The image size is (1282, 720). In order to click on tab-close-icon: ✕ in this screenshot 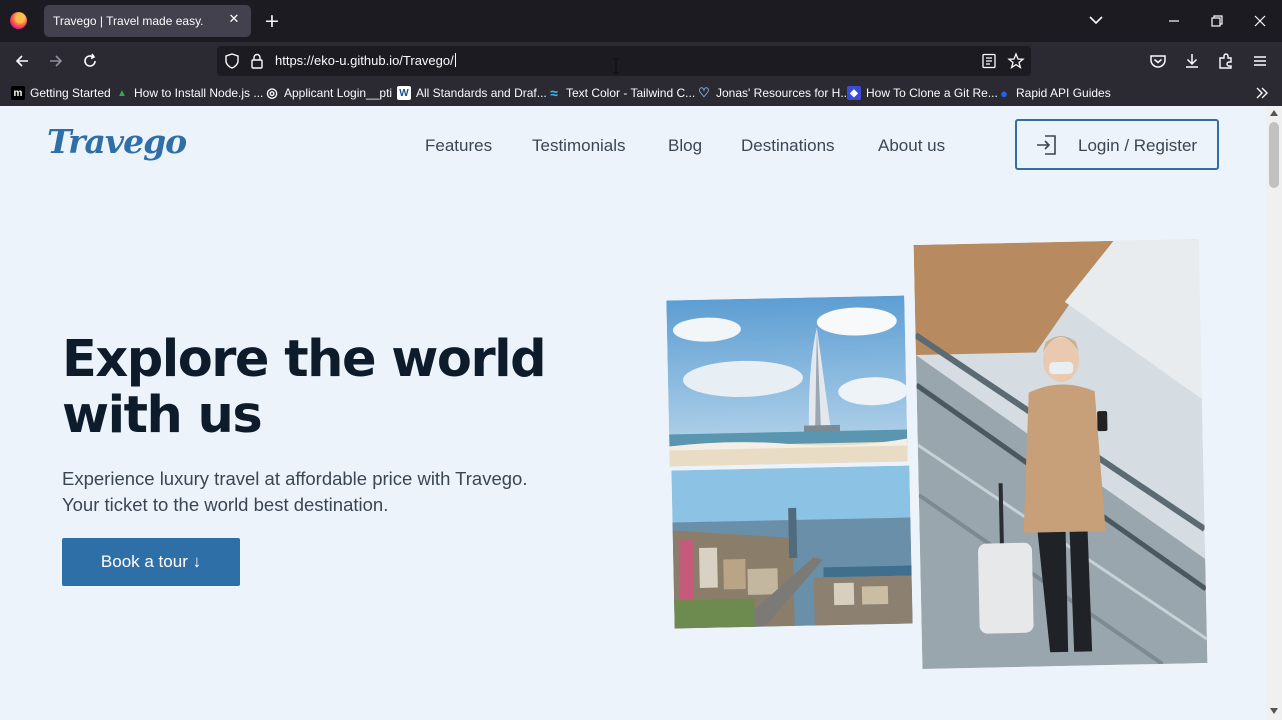, I will do `click(234, 20)`.